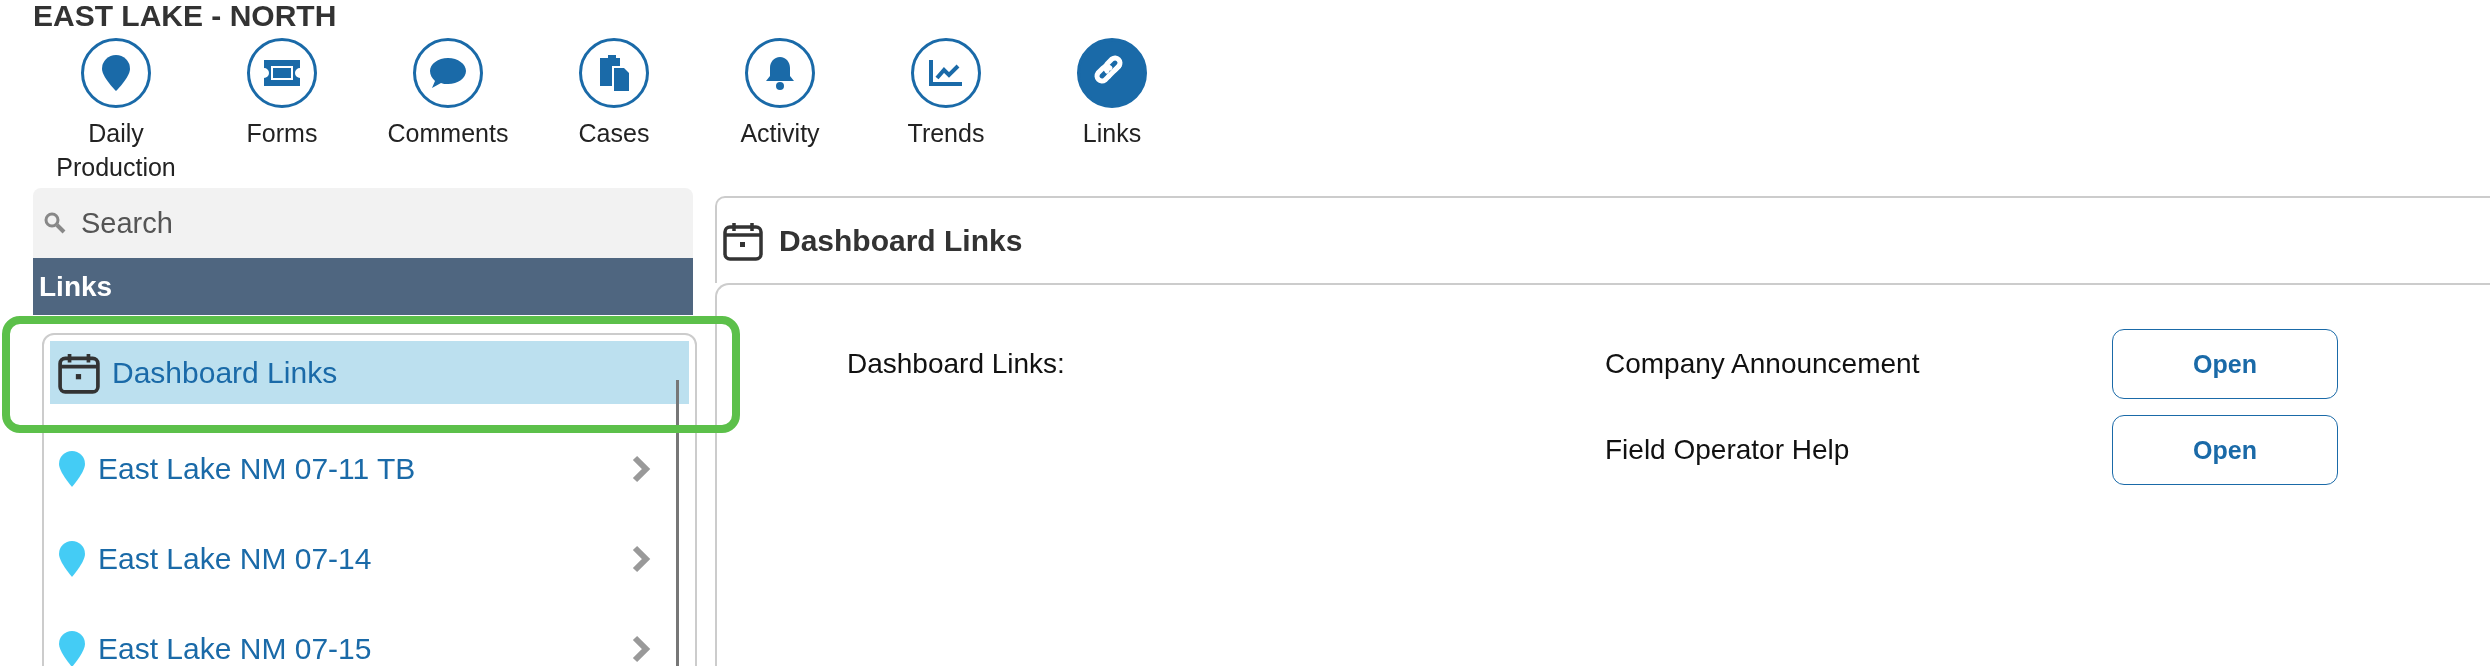  What do you see at coordinates (1728, 450) in the screenshot?
I see `link-name: Field Operator Help` at bounding box center [1728, 450].